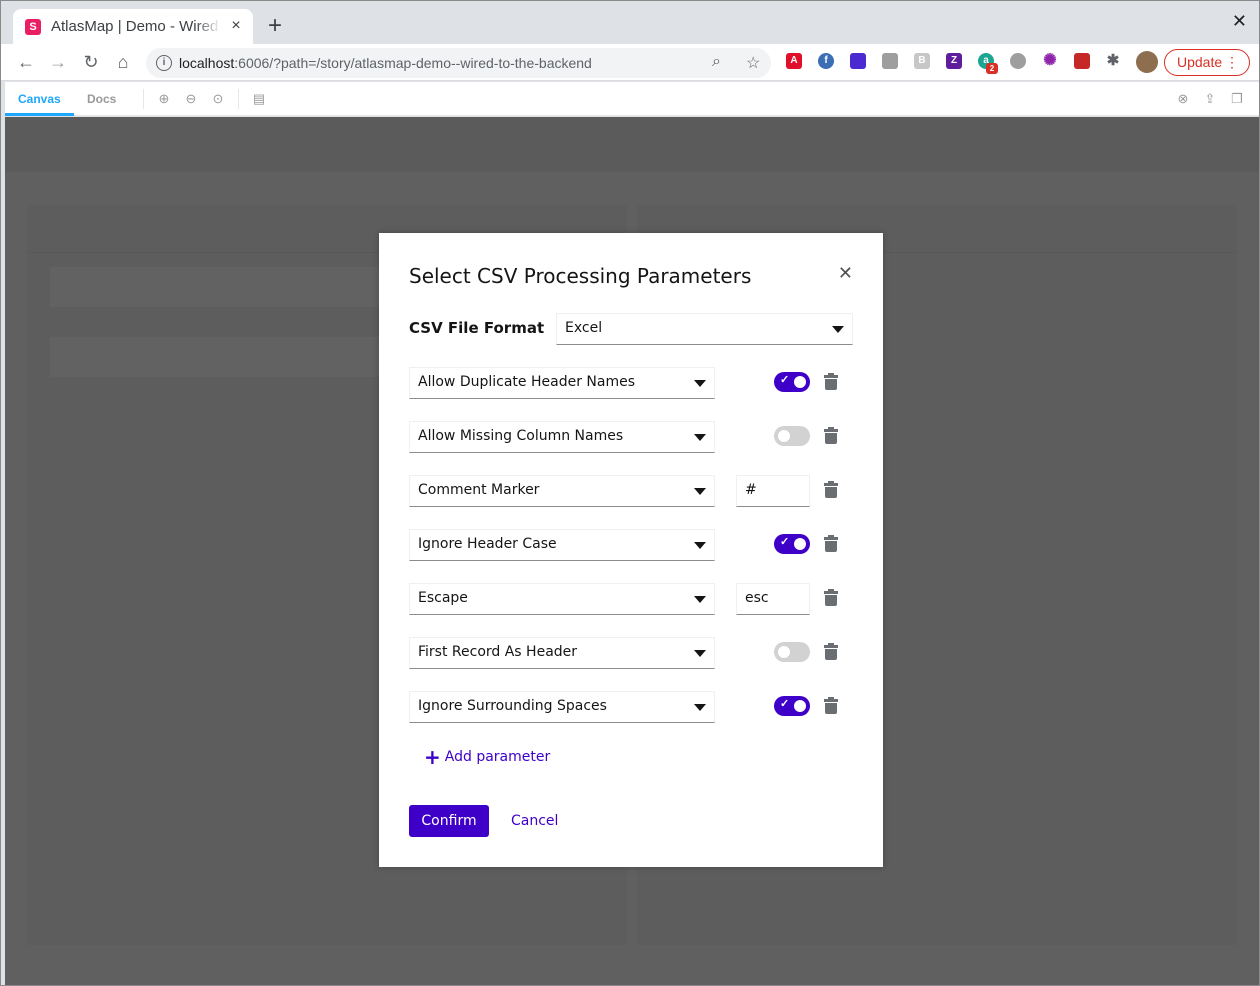  I want to click on zoom-out-icon: ⊖, so click(191, 99).